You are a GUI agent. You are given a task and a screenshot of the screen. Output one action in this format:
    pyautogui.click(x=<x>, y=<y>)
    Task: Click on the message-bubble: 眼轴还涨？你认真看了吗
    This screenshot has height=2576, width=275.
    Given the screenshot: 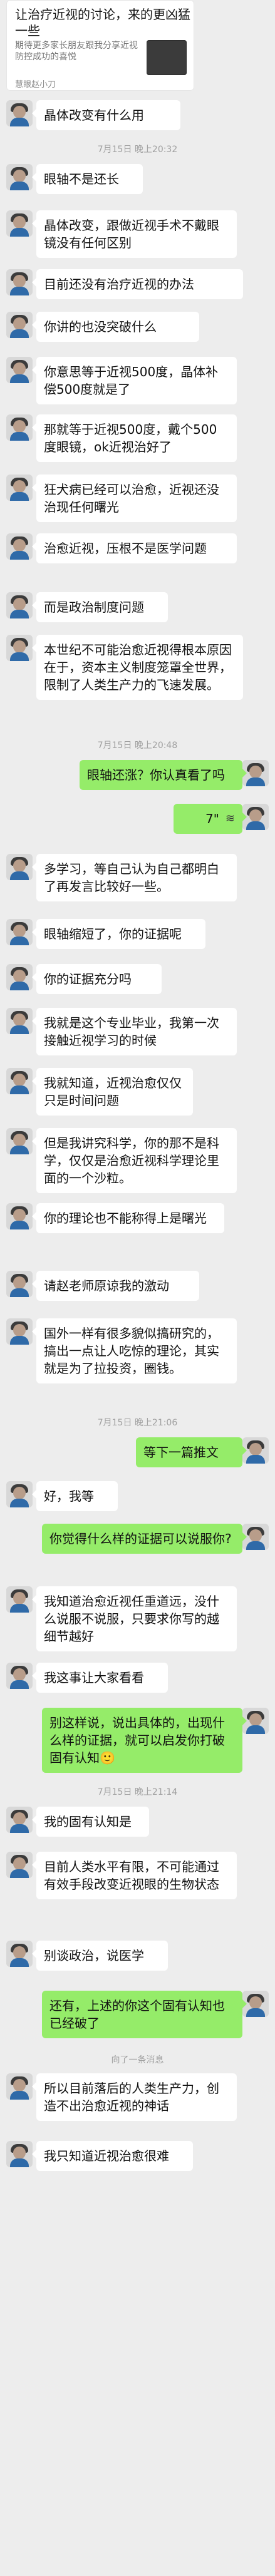 What is the action you would take?
    pyautogui.click(x=163, y=775)
    